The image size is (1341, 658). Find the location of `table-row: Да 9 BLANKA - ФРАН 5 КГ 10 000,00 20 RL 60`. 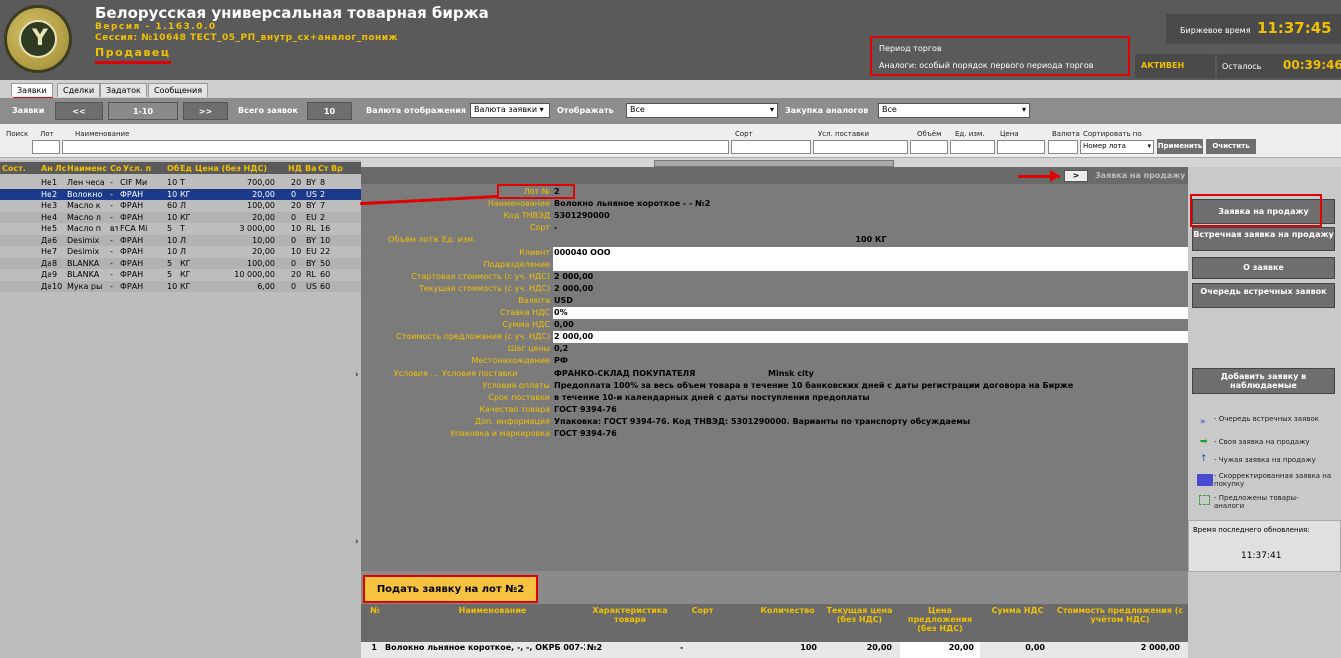

table-row: Да 9 BLANKA - ФРАН 5 КГ 10 000,00 20 RL 60 is located at coordinates (180, 274).